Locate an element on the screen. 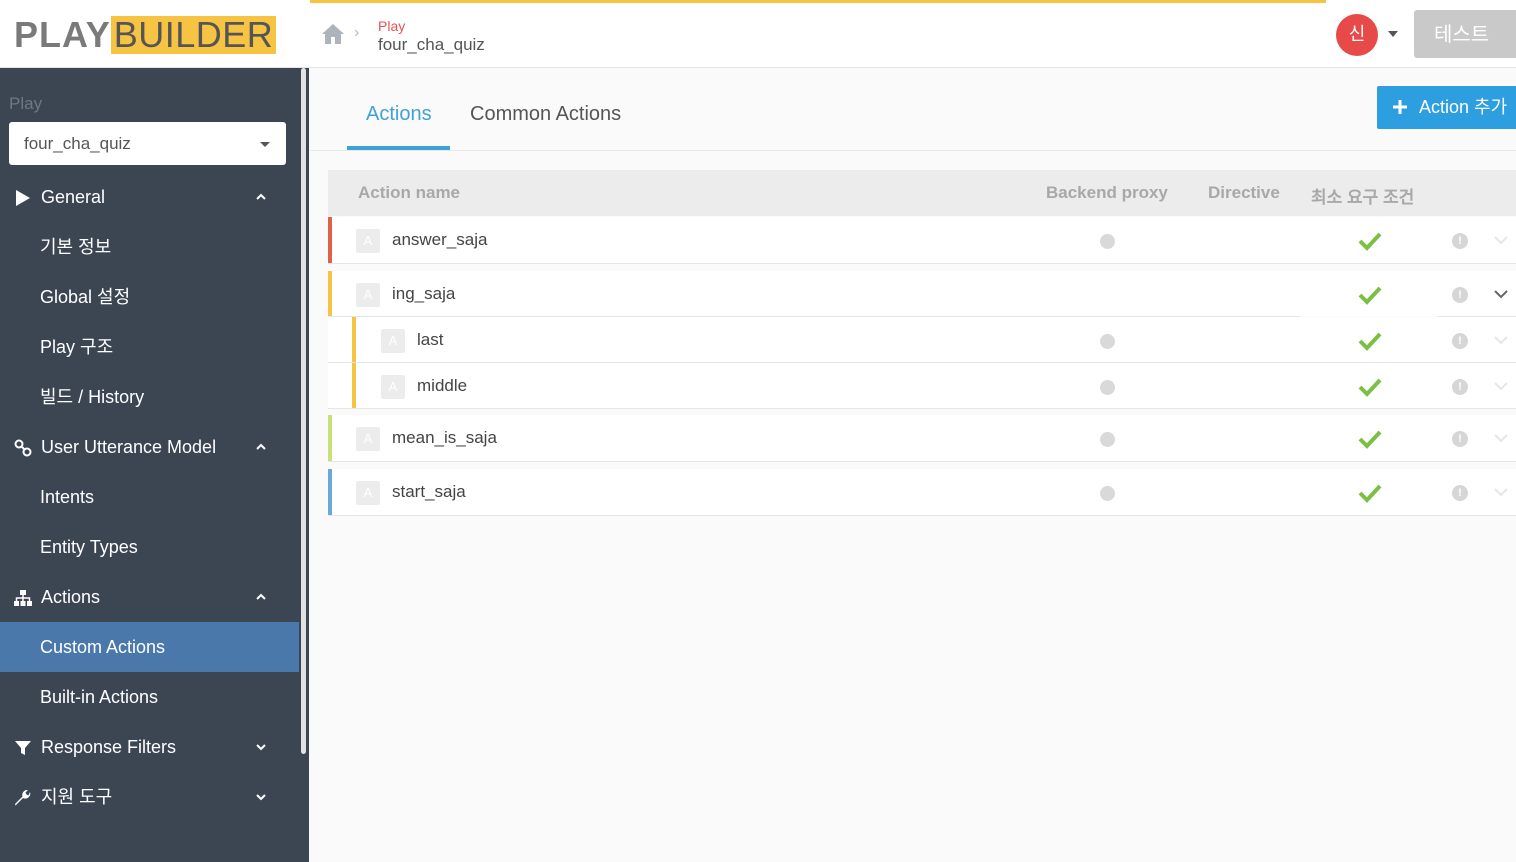 The width and height of the screenshot is (1516, 862). table-row: A start_saja ! is located at coordinates (922, 492).